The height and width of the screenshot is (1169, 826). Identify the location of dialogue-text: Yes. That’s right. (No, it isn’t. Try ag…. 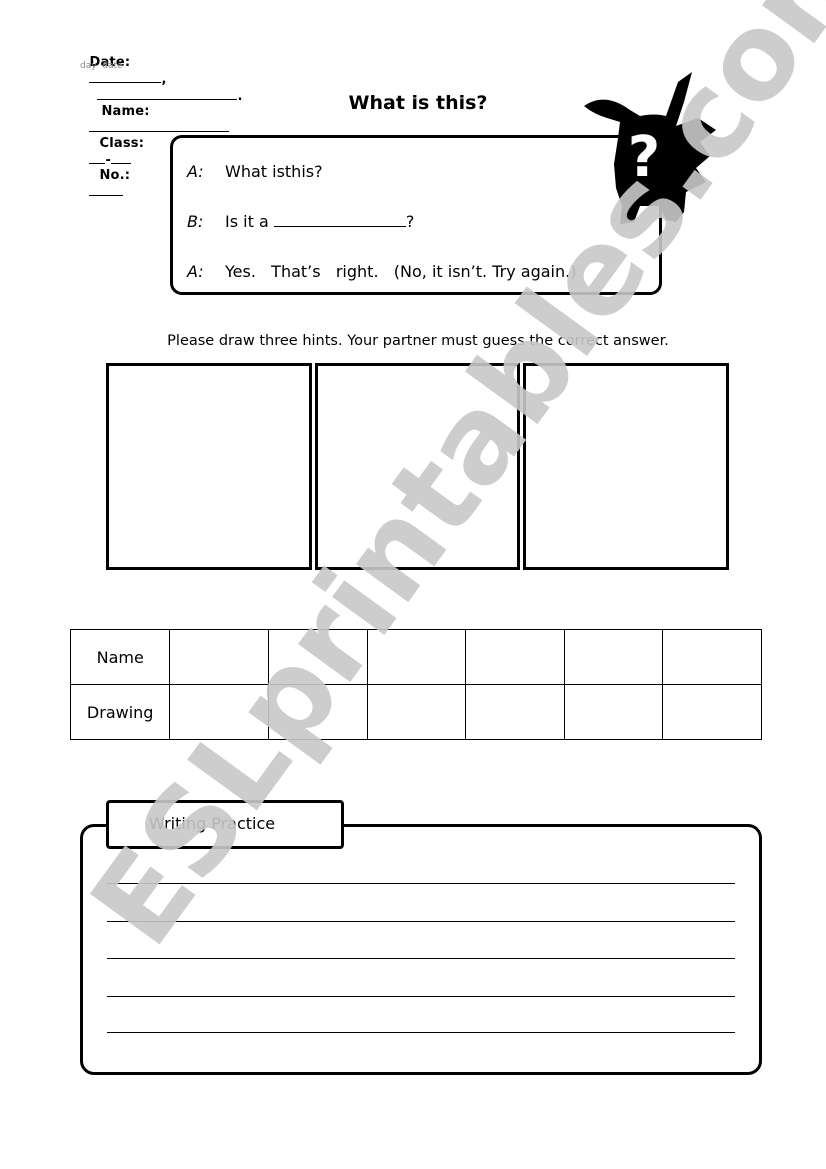
(401, 271).